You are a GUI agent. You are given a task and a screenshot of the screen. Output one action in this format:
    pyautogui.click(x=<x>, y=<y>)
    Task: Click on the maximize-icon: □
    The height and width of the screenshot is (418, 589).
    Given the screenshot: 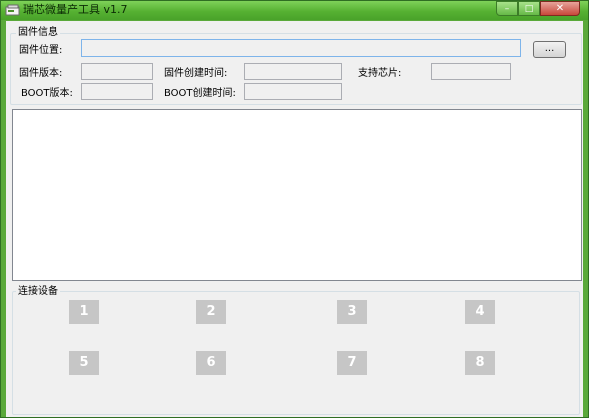 What is the action you would take?
    pyautogui.click(x=529, y=8)
    